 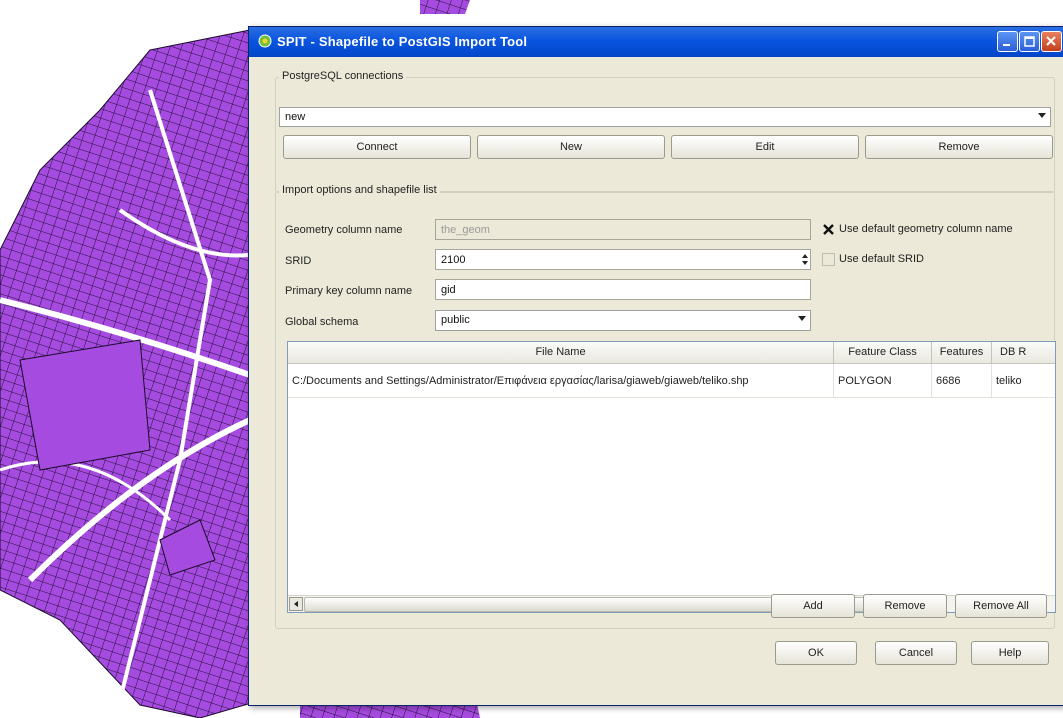 I want to click on column-header-features: Features, so click(x=962, y=353).